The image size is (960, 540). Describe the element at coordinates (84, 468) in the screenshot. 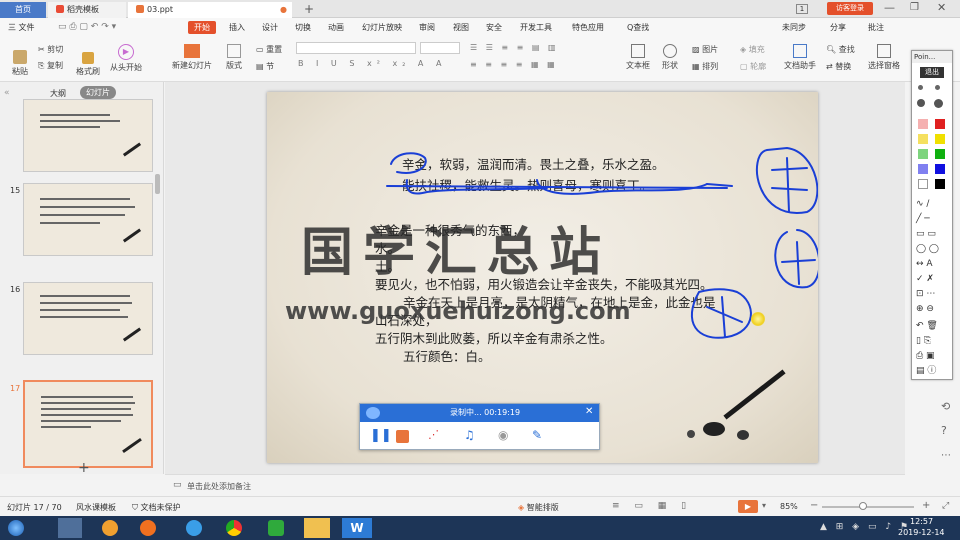

I see `add-slide-icon: +` at that location.